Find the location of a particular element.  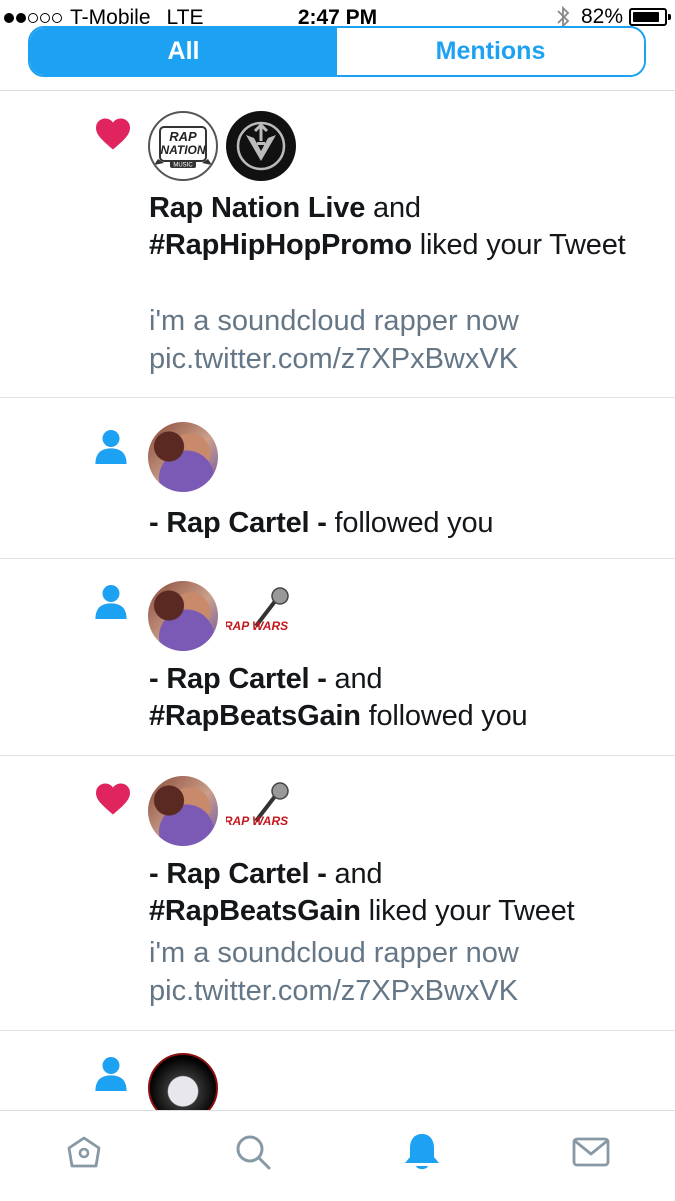

emblem-logo is located at coordinates (261, 146).